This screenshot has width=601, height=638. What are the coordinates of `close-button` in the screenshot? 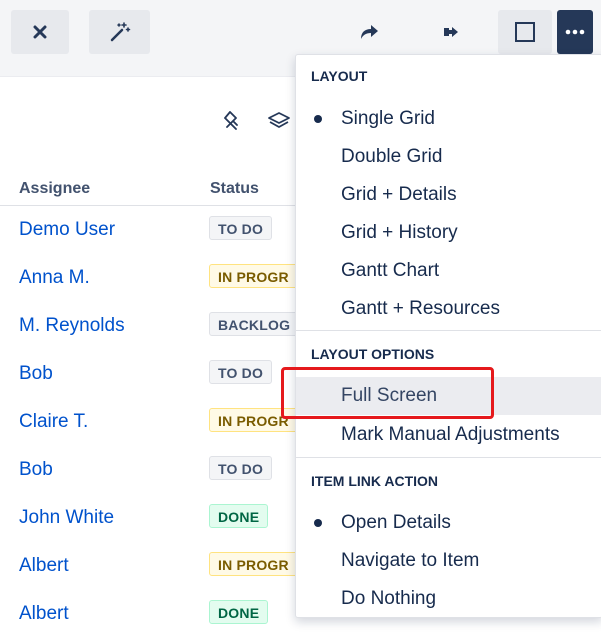 It's located at (40, 32).